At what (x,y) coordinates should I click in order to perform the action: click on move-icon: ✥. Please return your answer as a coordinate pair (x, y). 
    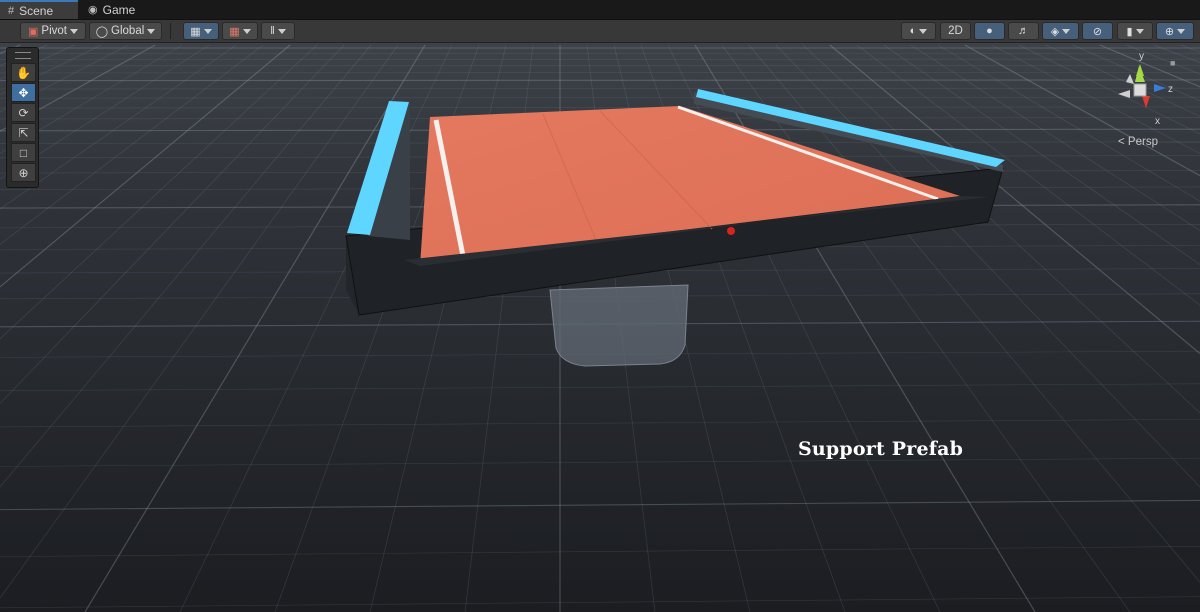
    Looking at the image, I should click on (23, 92).